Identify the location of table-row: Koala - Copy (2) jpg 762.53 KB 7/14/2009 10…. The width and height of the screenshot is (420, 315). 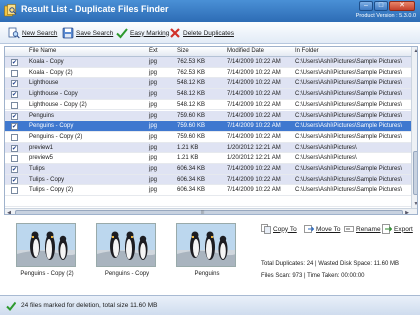
(208, 73).